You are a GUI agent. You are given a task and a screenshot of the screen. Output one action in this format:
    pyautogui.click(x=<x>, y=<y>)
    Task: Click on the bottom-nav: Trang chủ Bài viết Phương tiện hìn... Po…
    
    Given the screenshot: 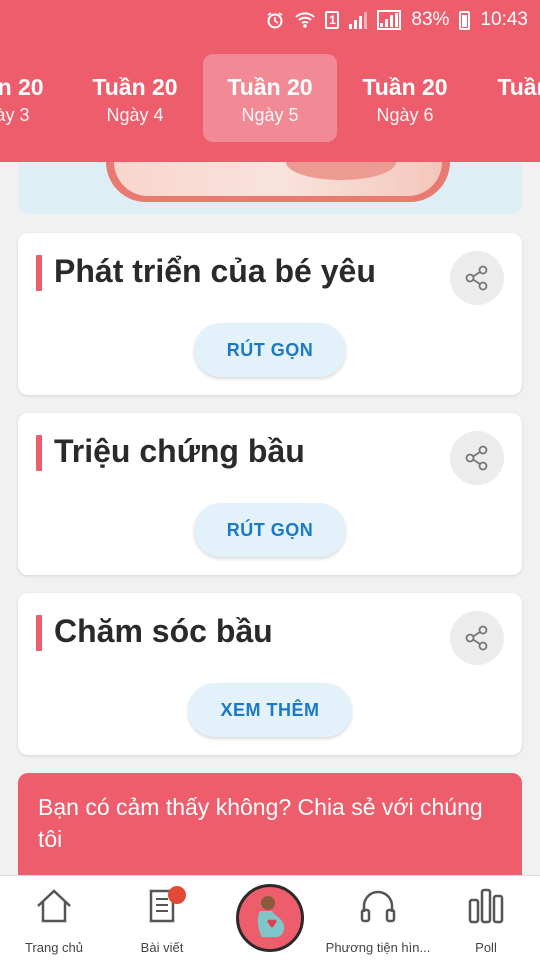 What is the action you would take?
    pyautogui.click(x=270, y=917)
    